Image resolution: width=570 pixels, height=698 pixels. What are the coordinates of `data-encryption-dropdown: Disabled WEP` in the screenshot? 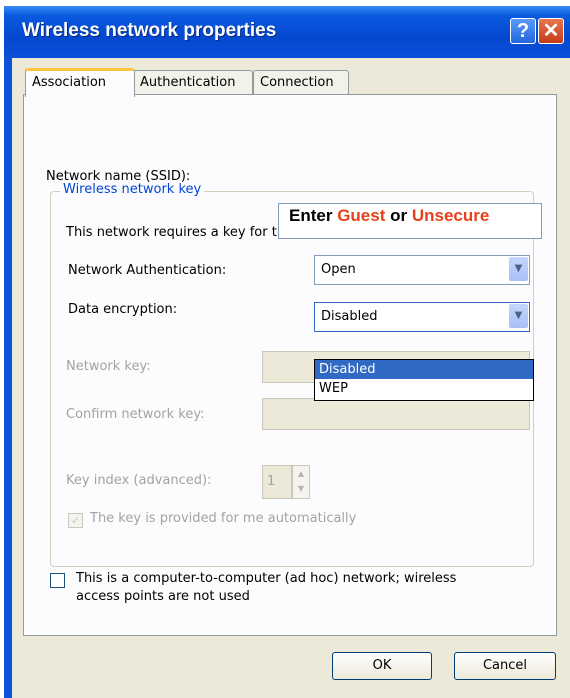 It's located at (424, 380).